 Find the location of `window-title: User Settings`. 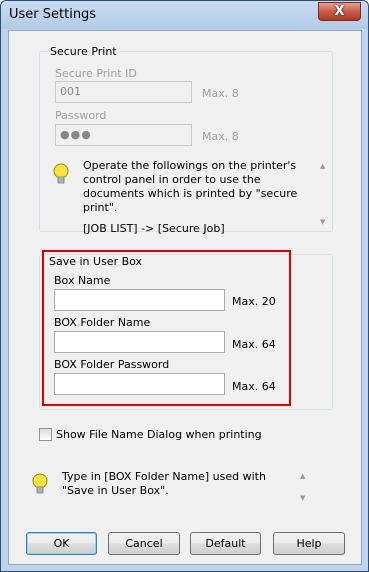

window-title: User Settings is located at coordinates (53, 14).